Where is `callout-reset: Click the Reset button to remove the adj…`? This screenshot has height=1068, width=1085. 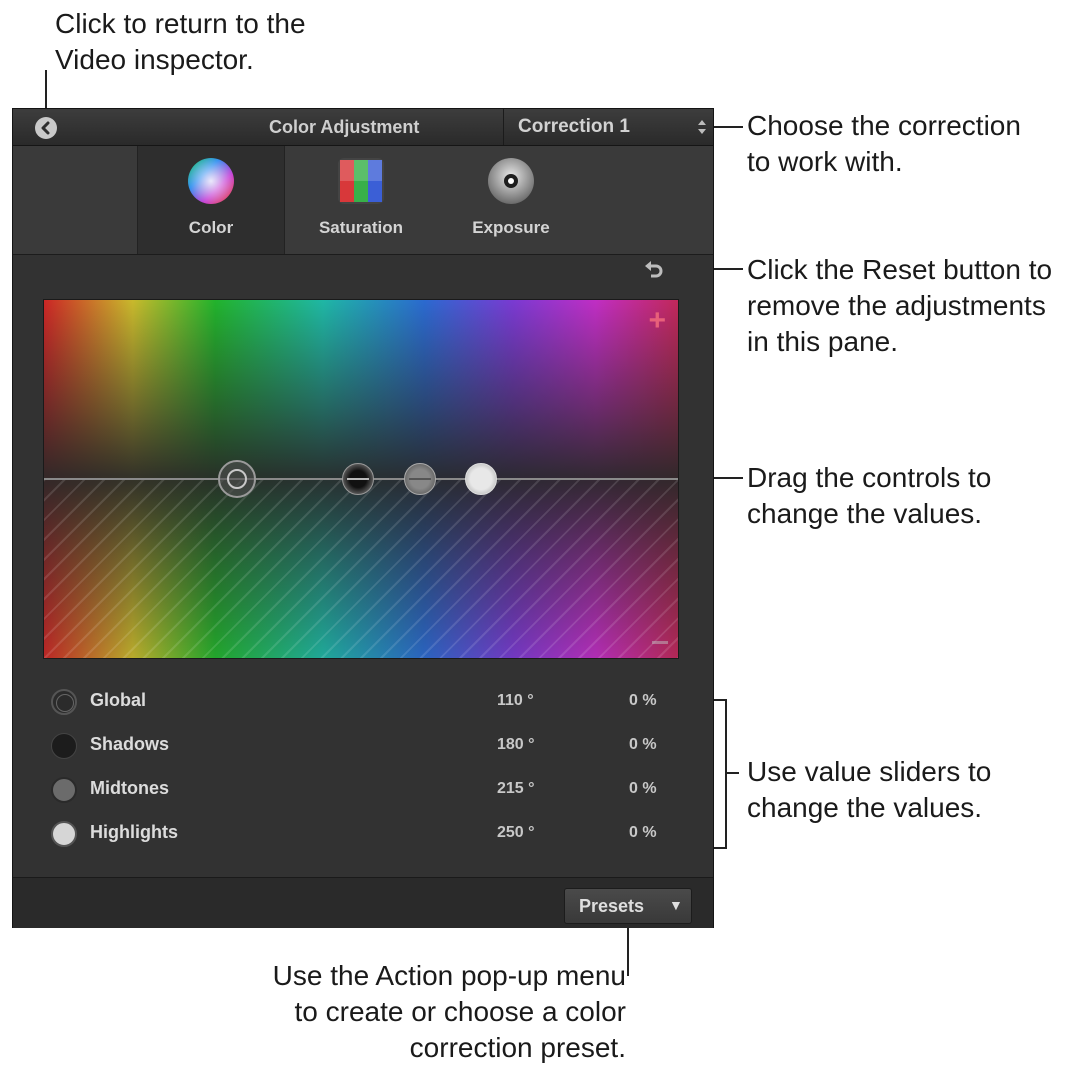
callout-reset: Click the Reset button to remove the adj… is located at coordinates (899, 306).